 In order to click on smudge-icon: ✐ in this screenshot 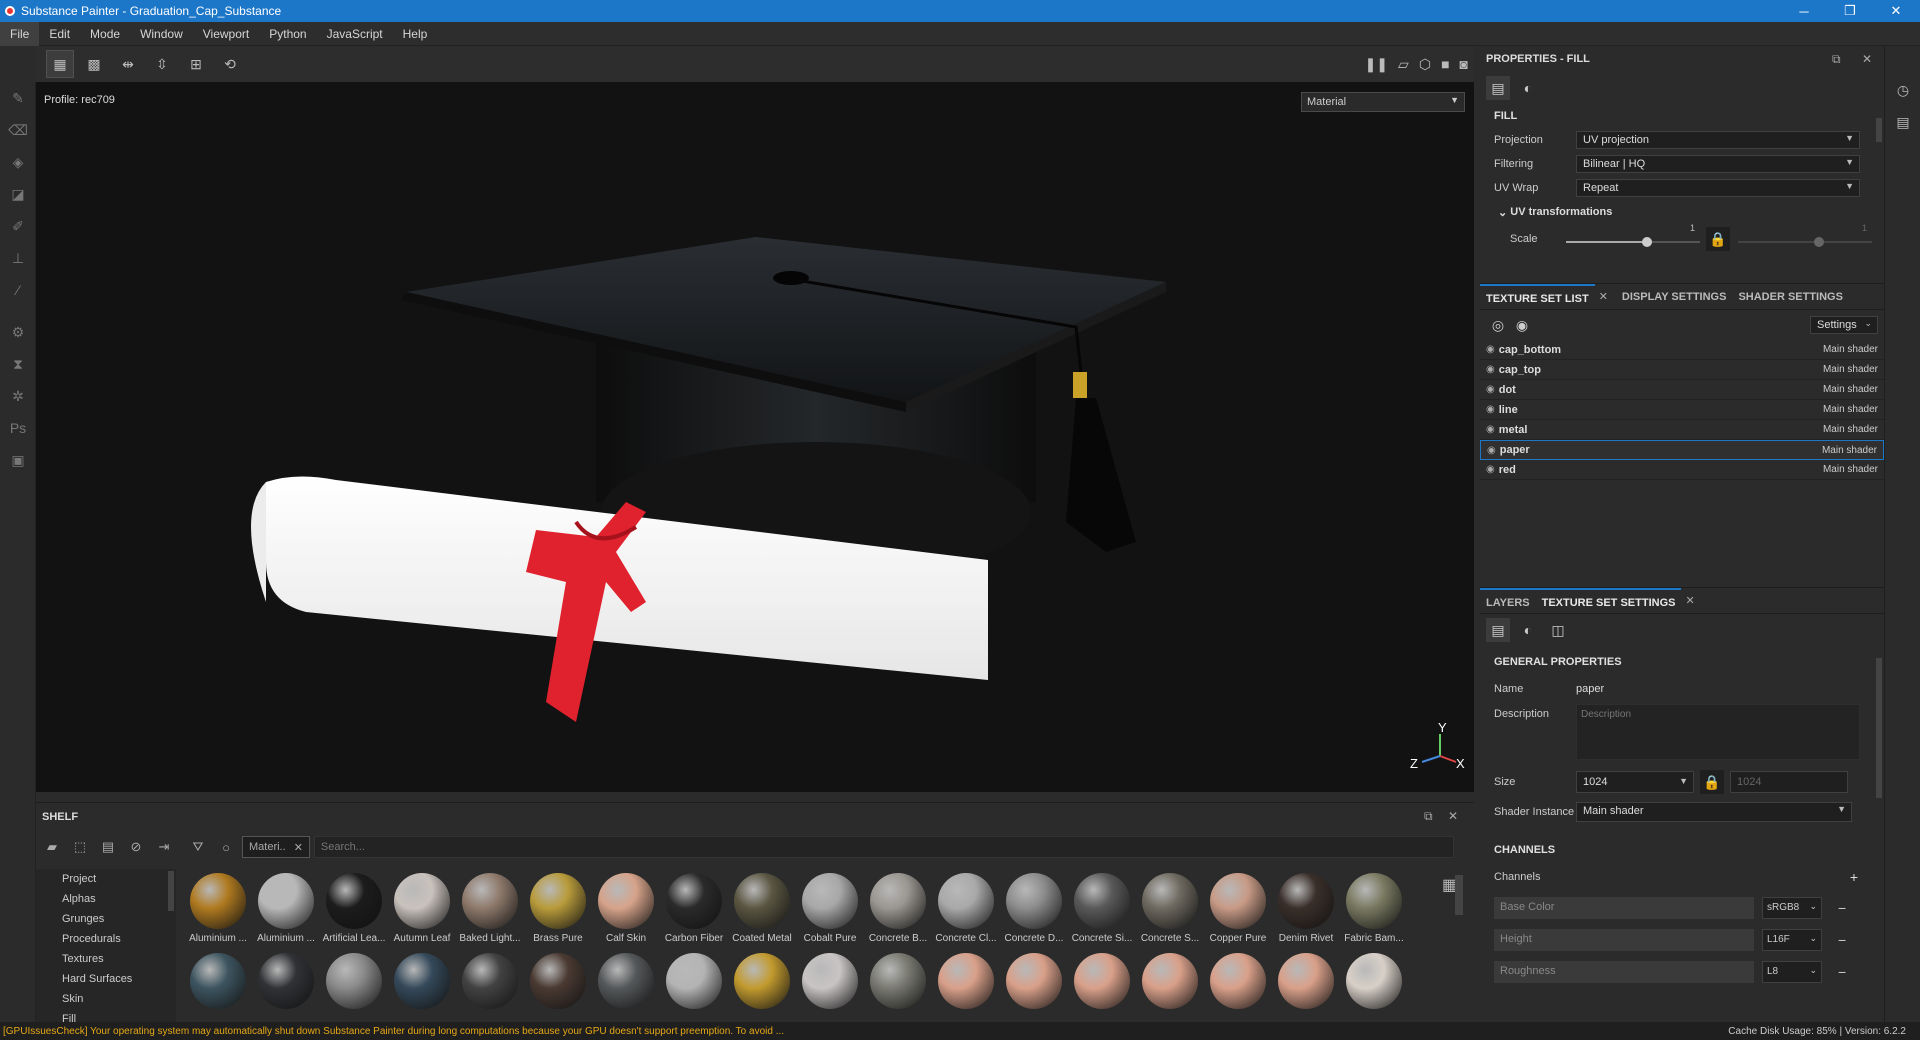, I will do `click(18, 226)`.